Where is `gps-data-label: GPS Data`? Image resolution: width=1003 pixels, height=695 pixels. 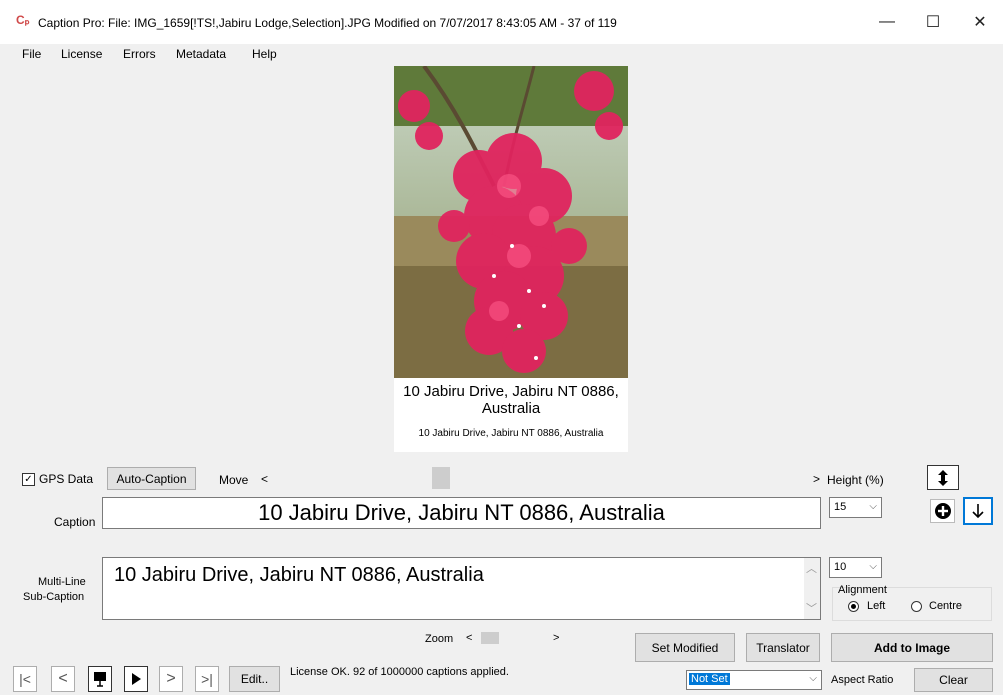 gps-data-label: GPS Data is located at coordinates (66, 479).